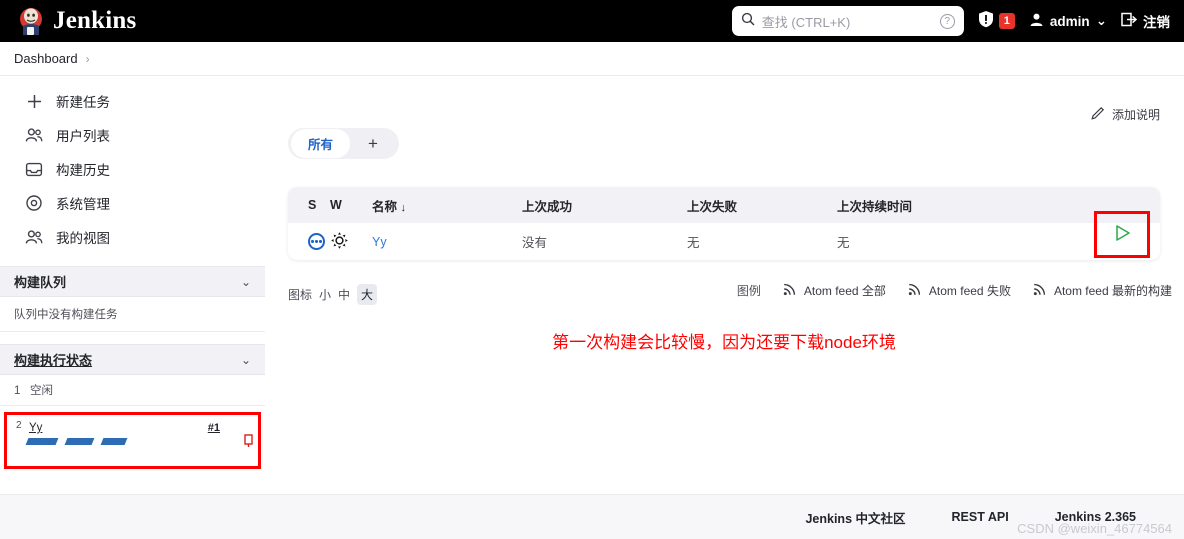  Describe the element at coordinates (1094, 528) in the screenshot. I see `csdn-watermark: CSDN @weixin_46774564` at that location.